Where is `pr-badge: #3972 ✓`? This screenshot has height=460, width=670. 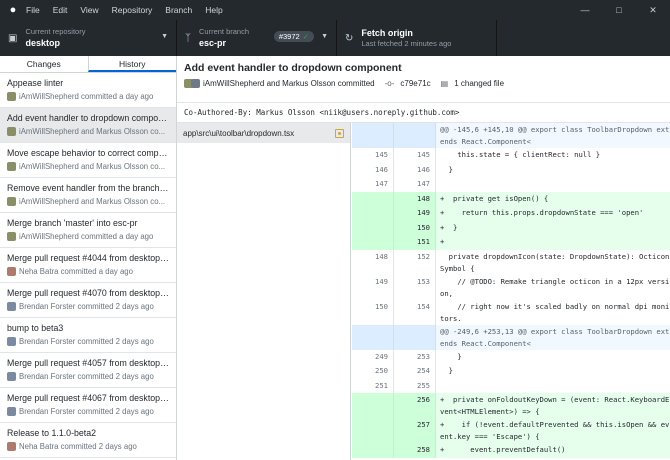
pr-badge: #3972 ✓ is located at coordinates (293, 36).